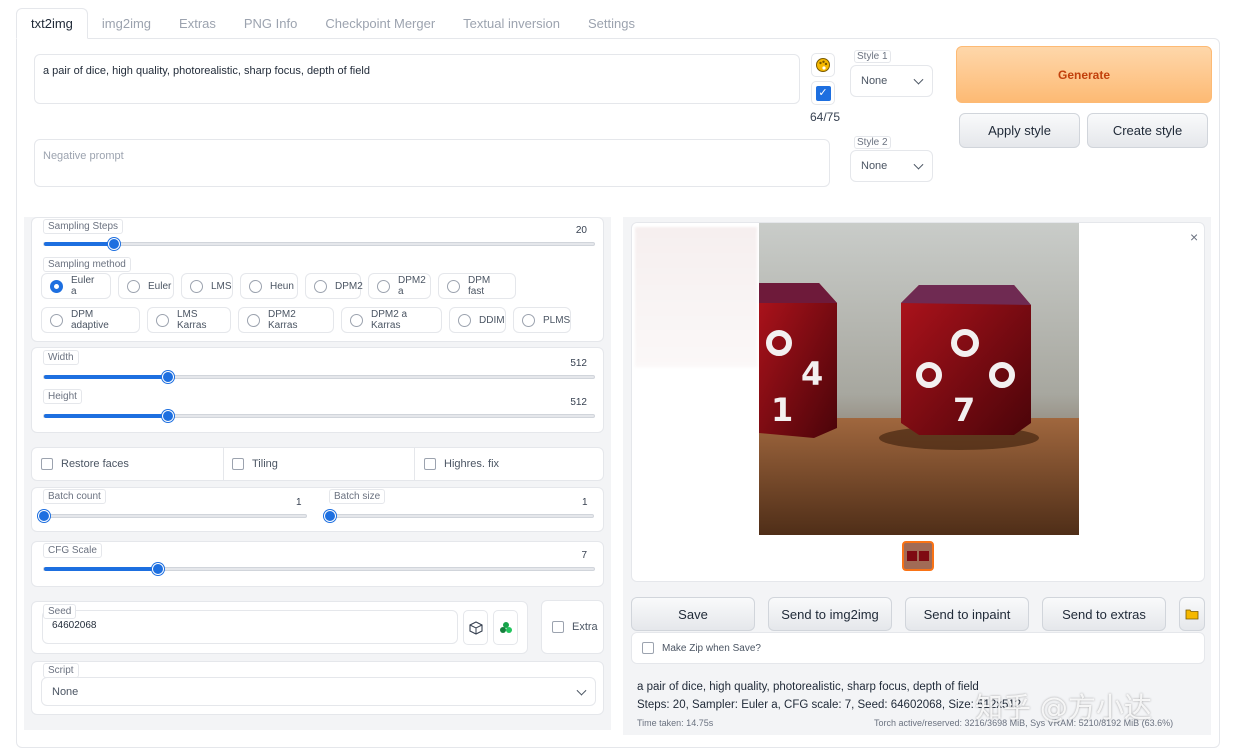  Describe the element at coordinates (477, 320) in the screenshot. I see `sampling-option-ddim: DDIM` at that location.